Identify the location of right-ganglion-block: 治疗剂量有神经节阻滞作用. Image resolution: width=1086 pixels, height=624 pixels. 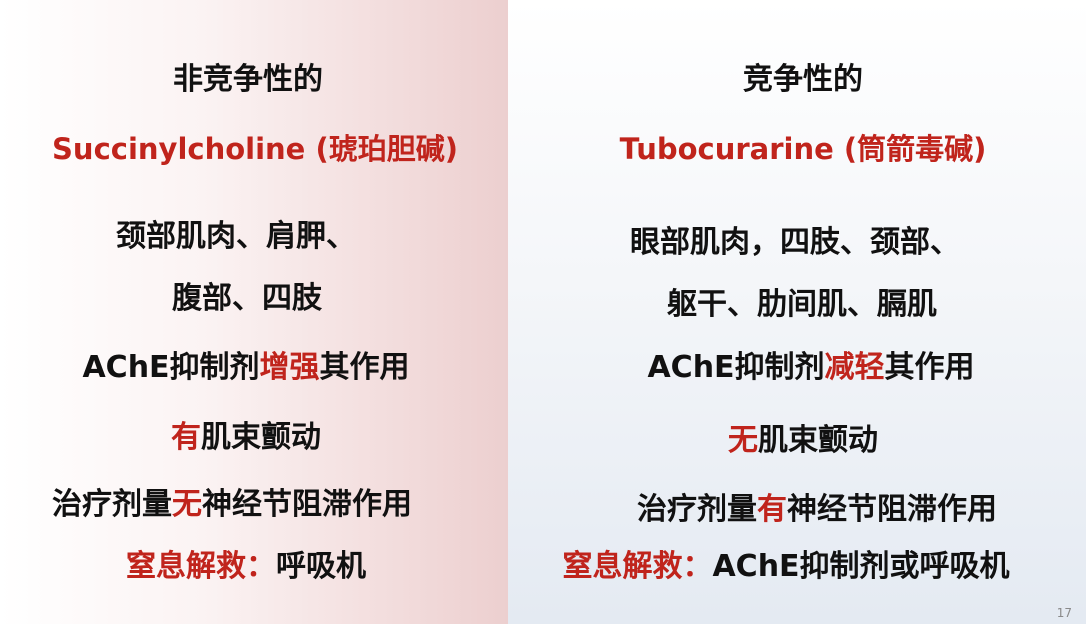
(817, 510).